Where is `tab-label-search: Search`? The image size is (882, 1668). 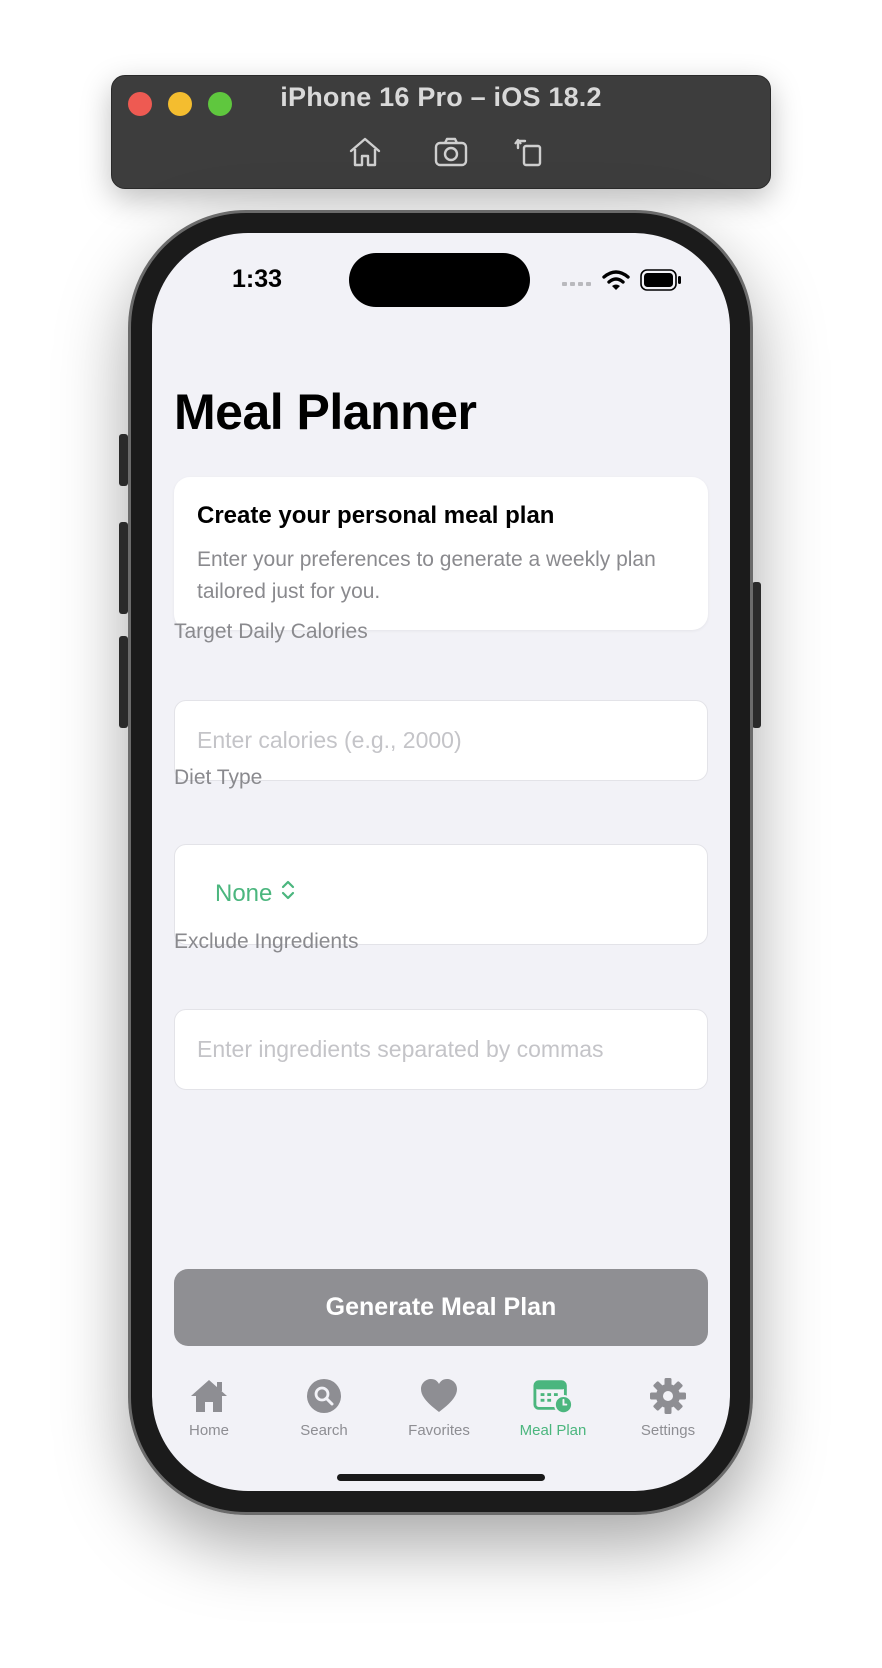
tab-label-search: Search is located at coordinates (324, 1430).